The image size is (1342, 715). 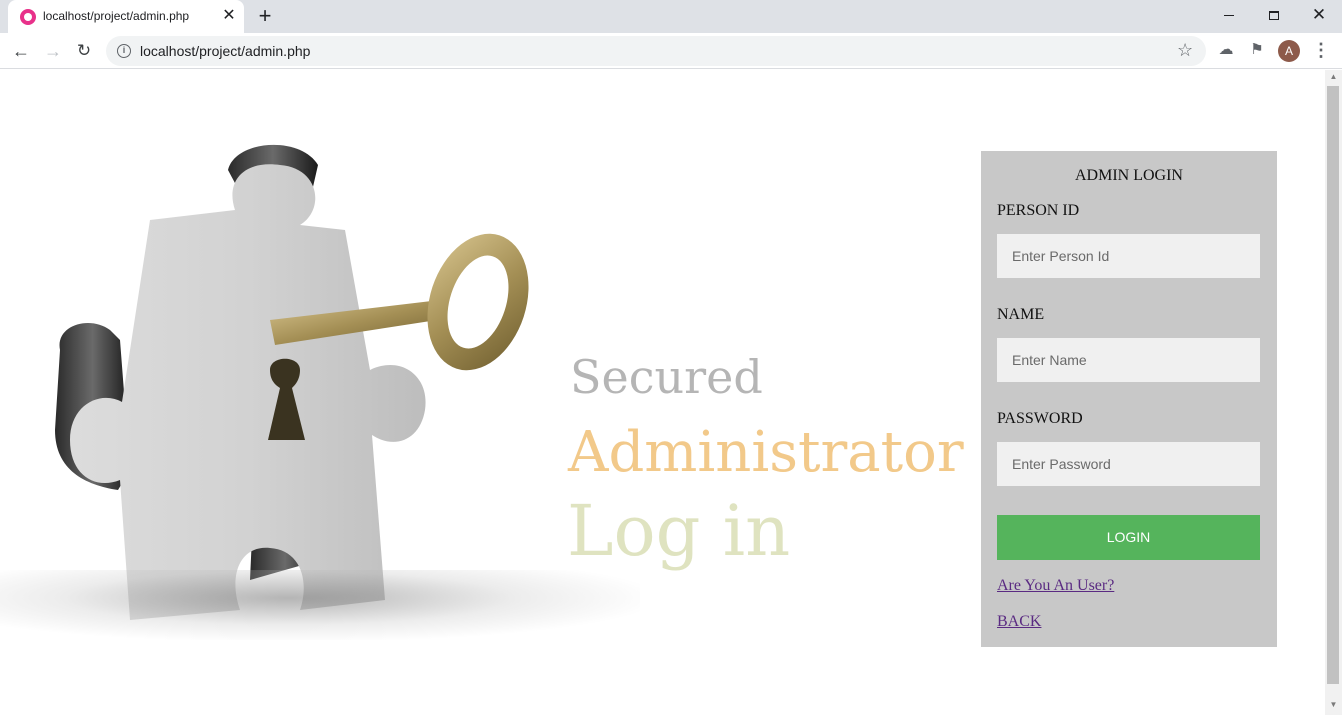 What do you see at coordinates (1128, 464) in the screenshot?
I see `password-input` at bounding box center [1128, 464].